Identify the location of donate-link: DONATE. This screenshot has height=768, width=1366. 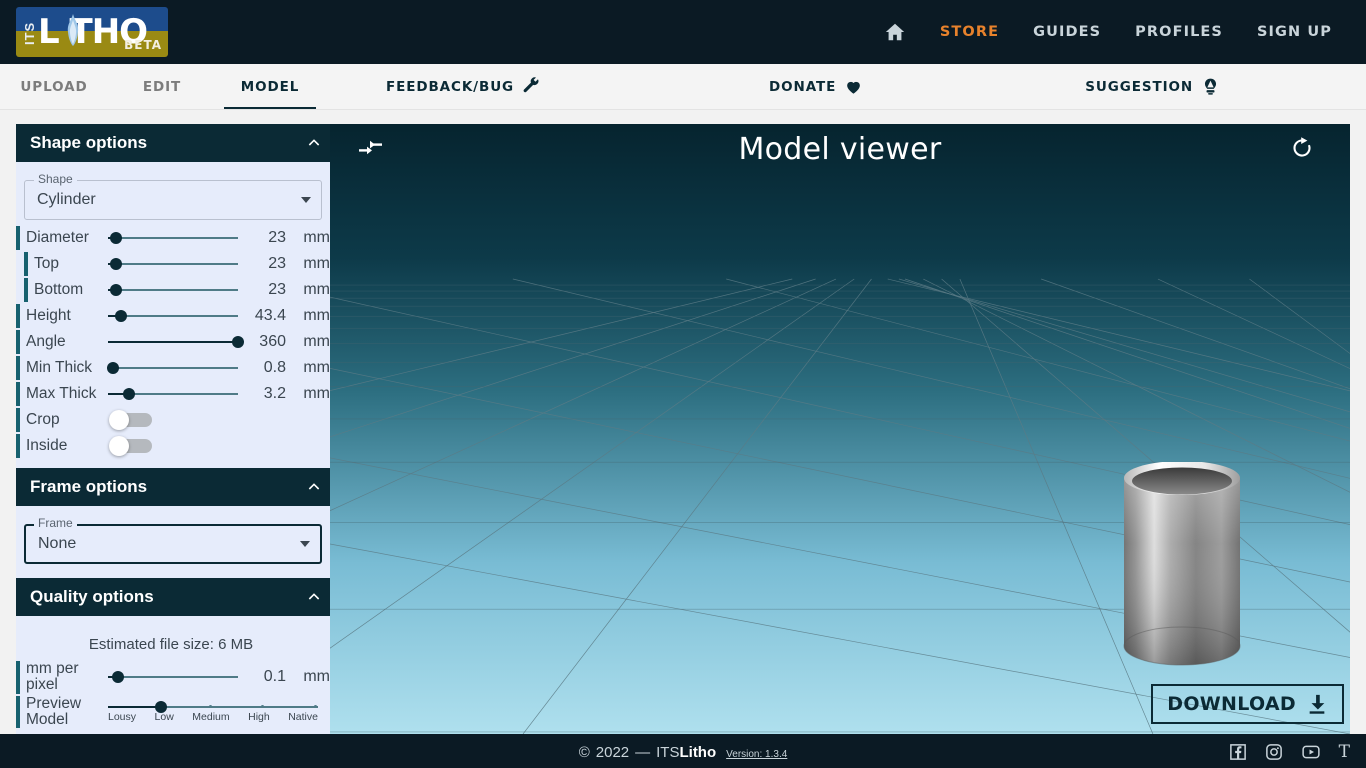
(816, 86).